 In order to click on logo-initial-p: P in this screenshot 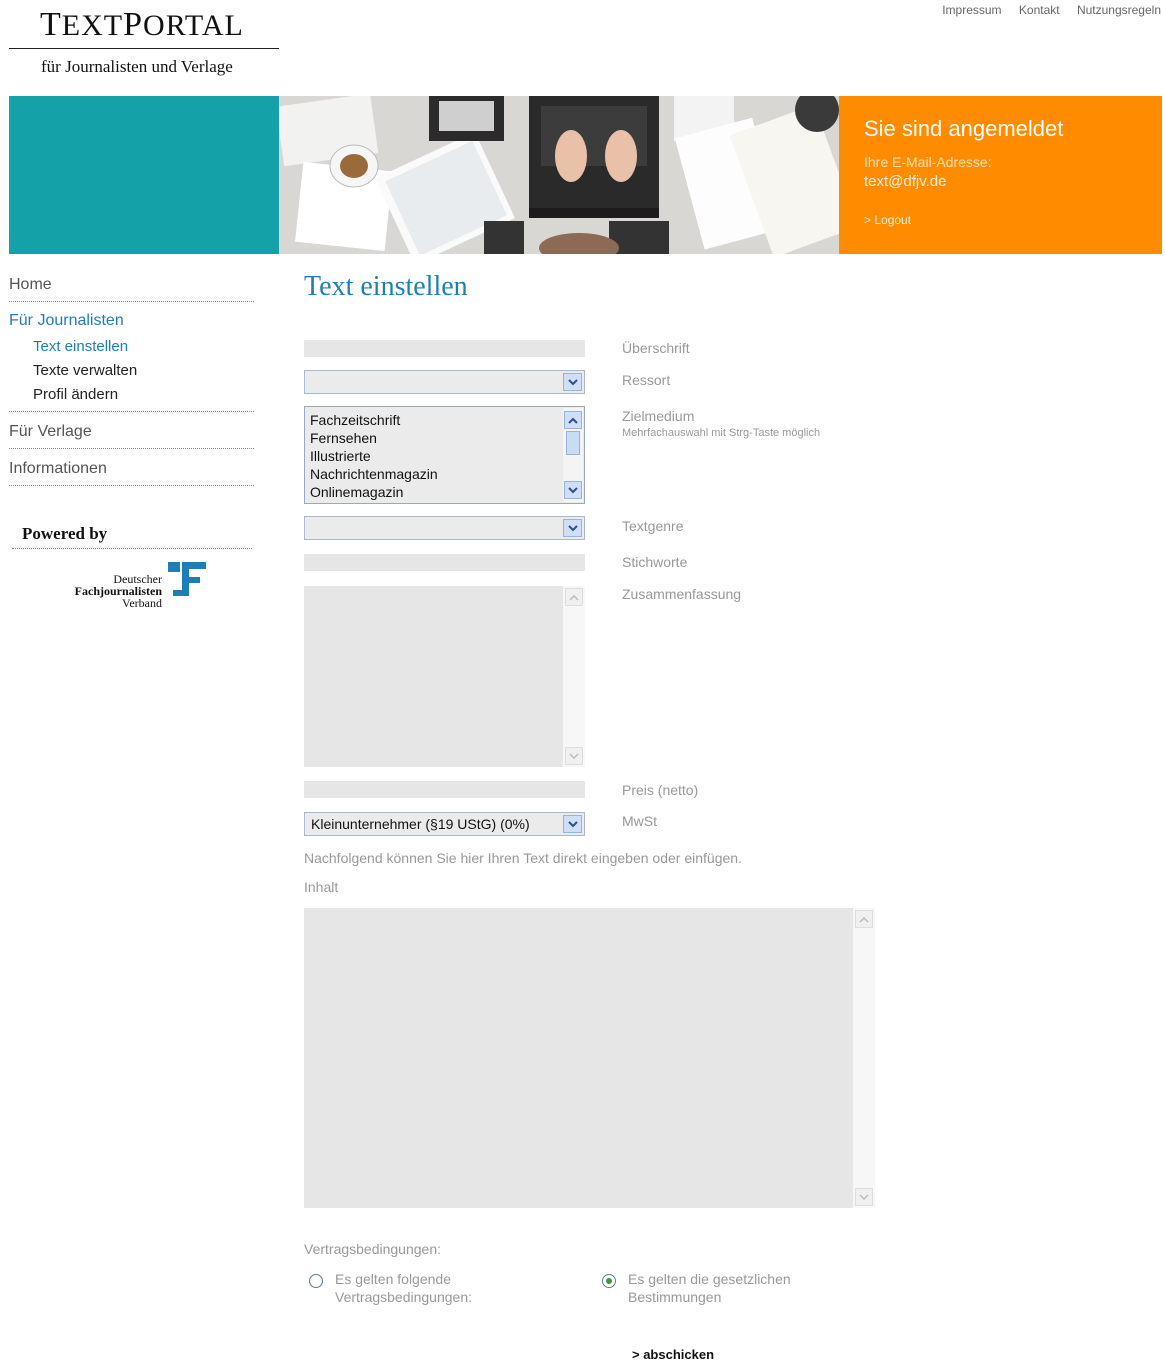, I will do `click(133, 24)`.